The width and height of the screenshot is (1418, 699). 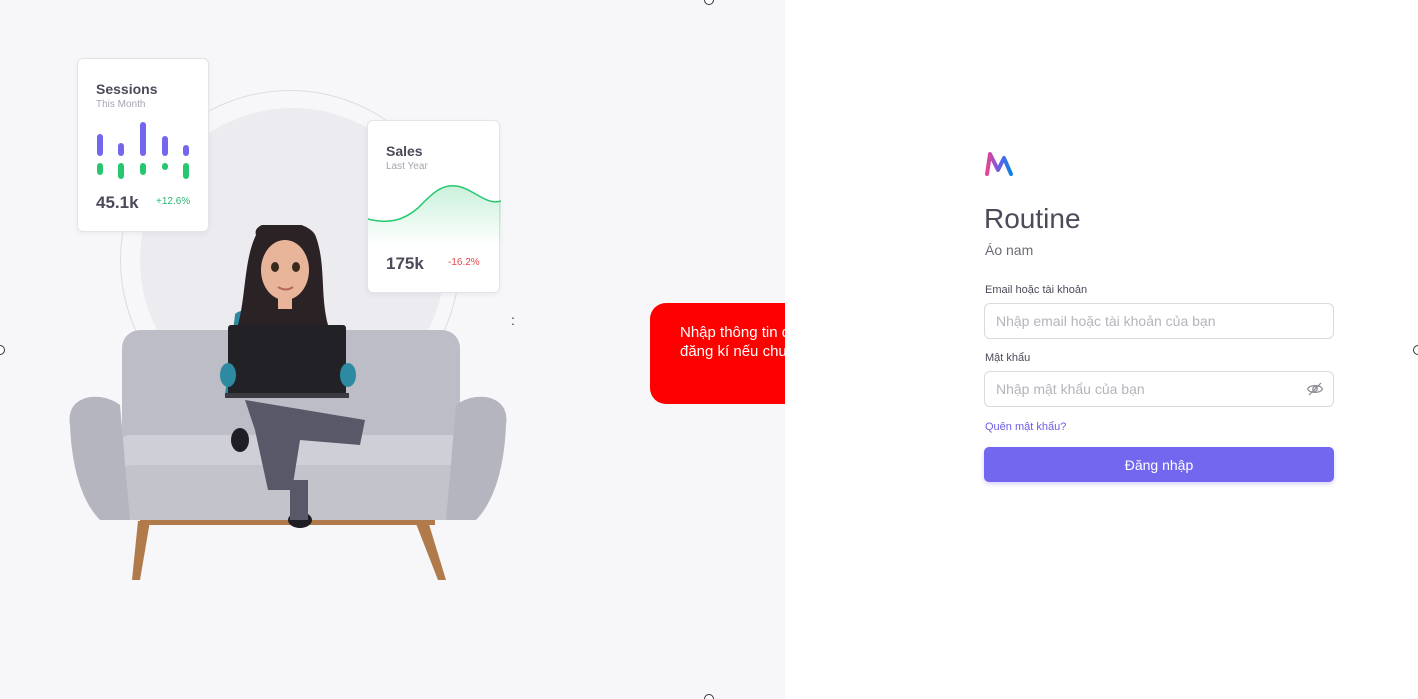 What do you see at coordinates (404, 151) in the screenshot?
I see `sales-card-title: Sales` at bounding box center [404, 151].